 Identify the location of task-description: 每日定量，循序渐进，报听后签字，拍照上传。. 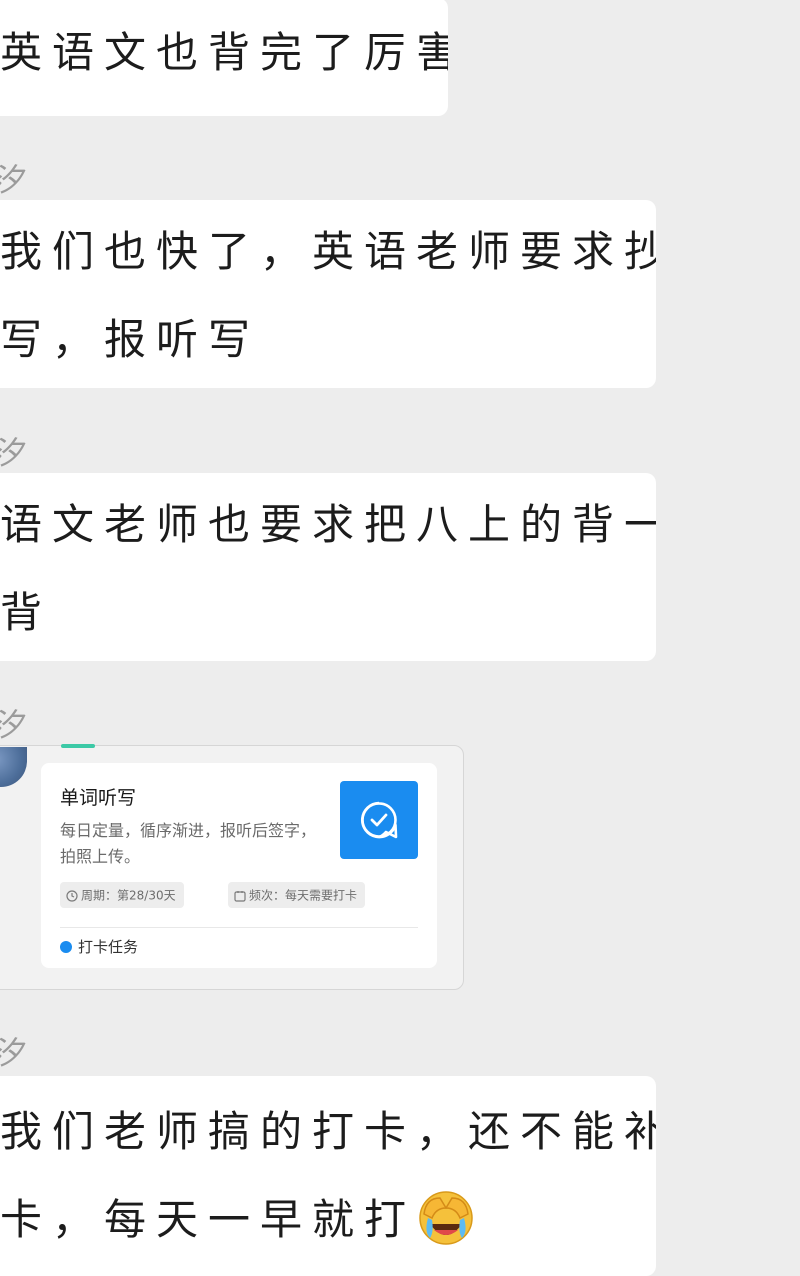
(188, 843).